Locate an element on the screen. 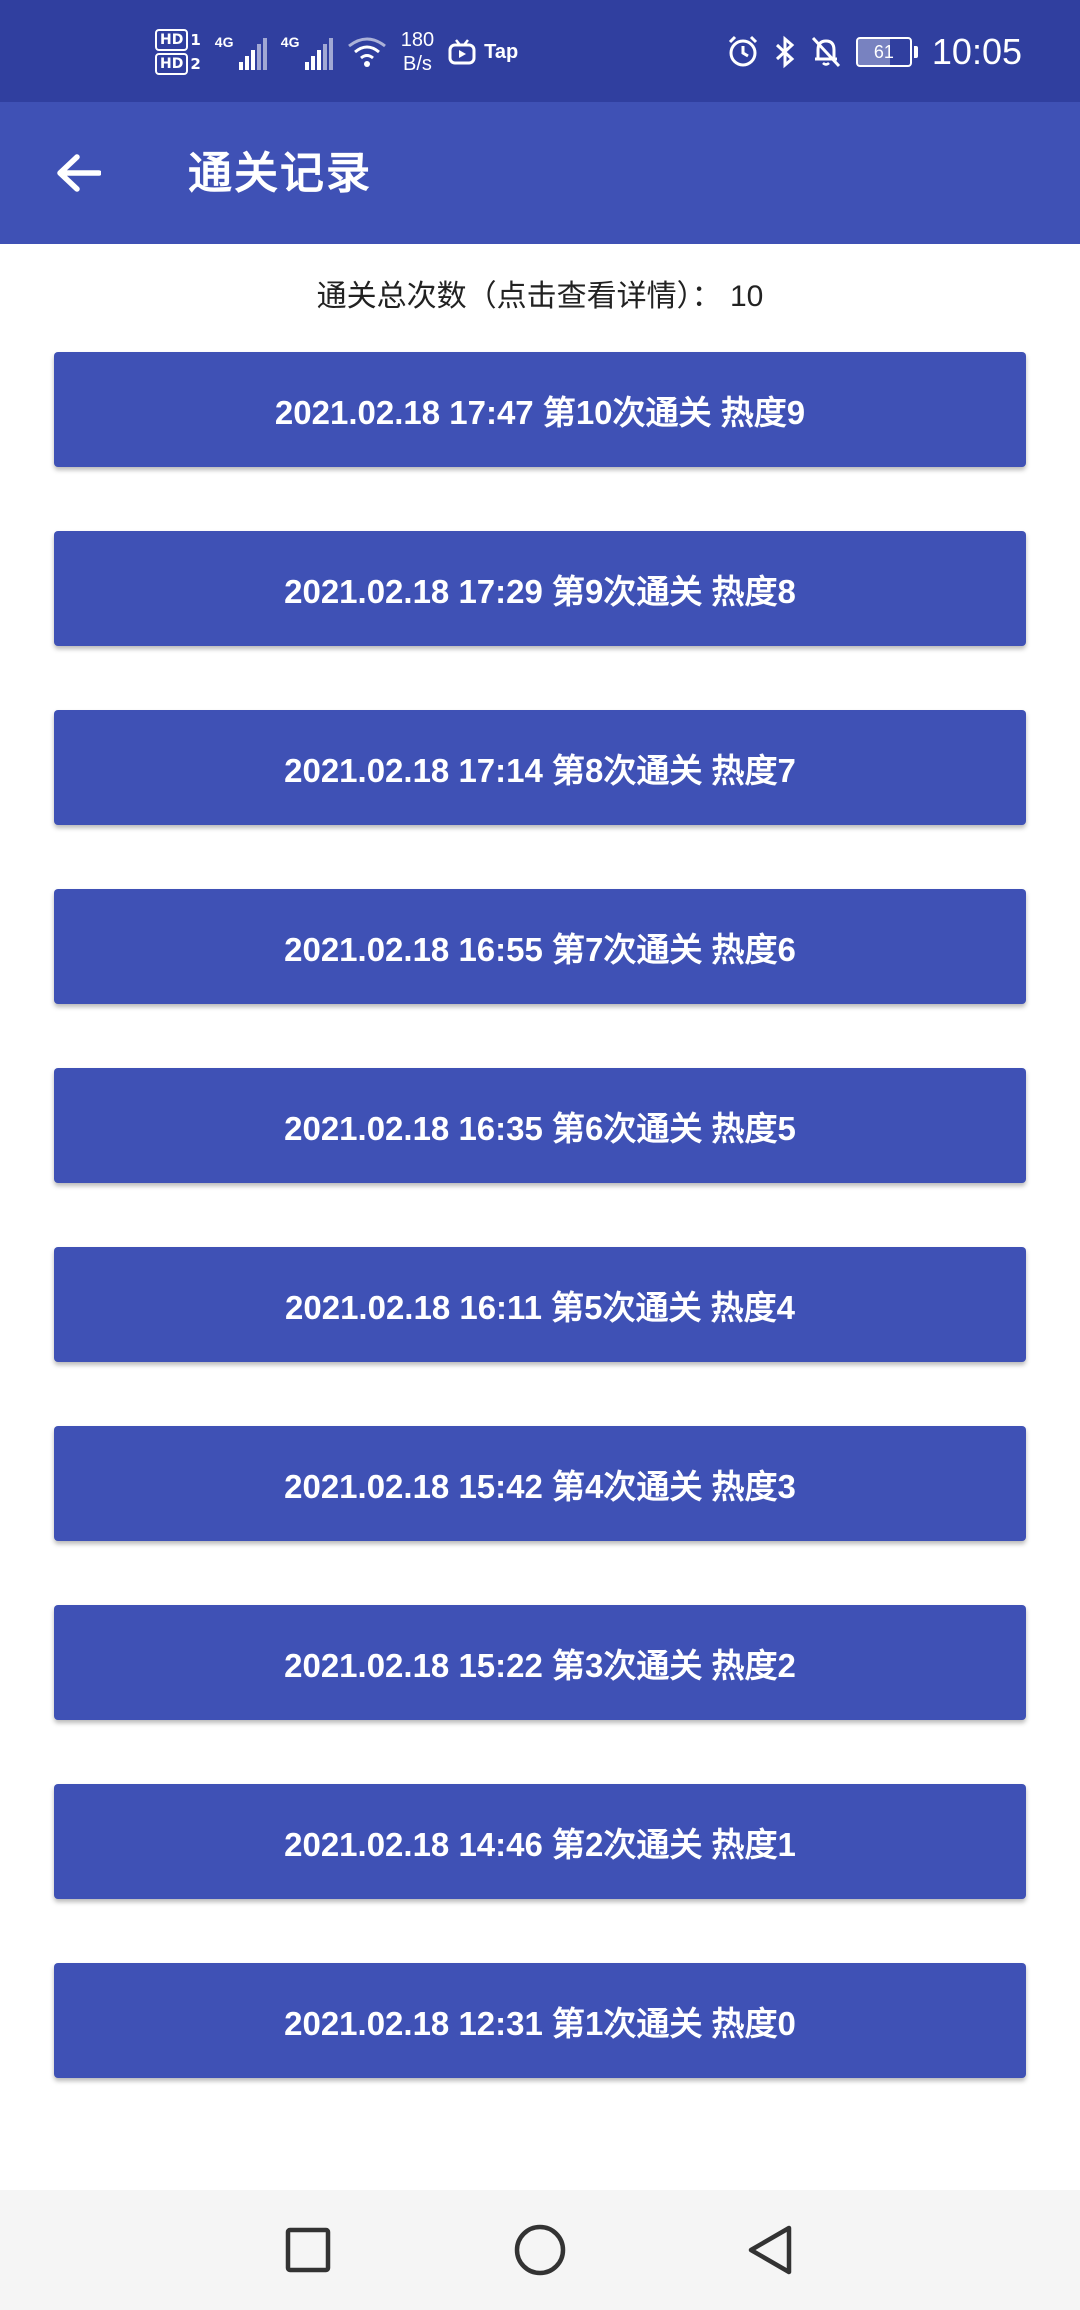 Image resolution: width=1080 pixels, height=2310 pixels. back-button is located at coordinates (78, 173).